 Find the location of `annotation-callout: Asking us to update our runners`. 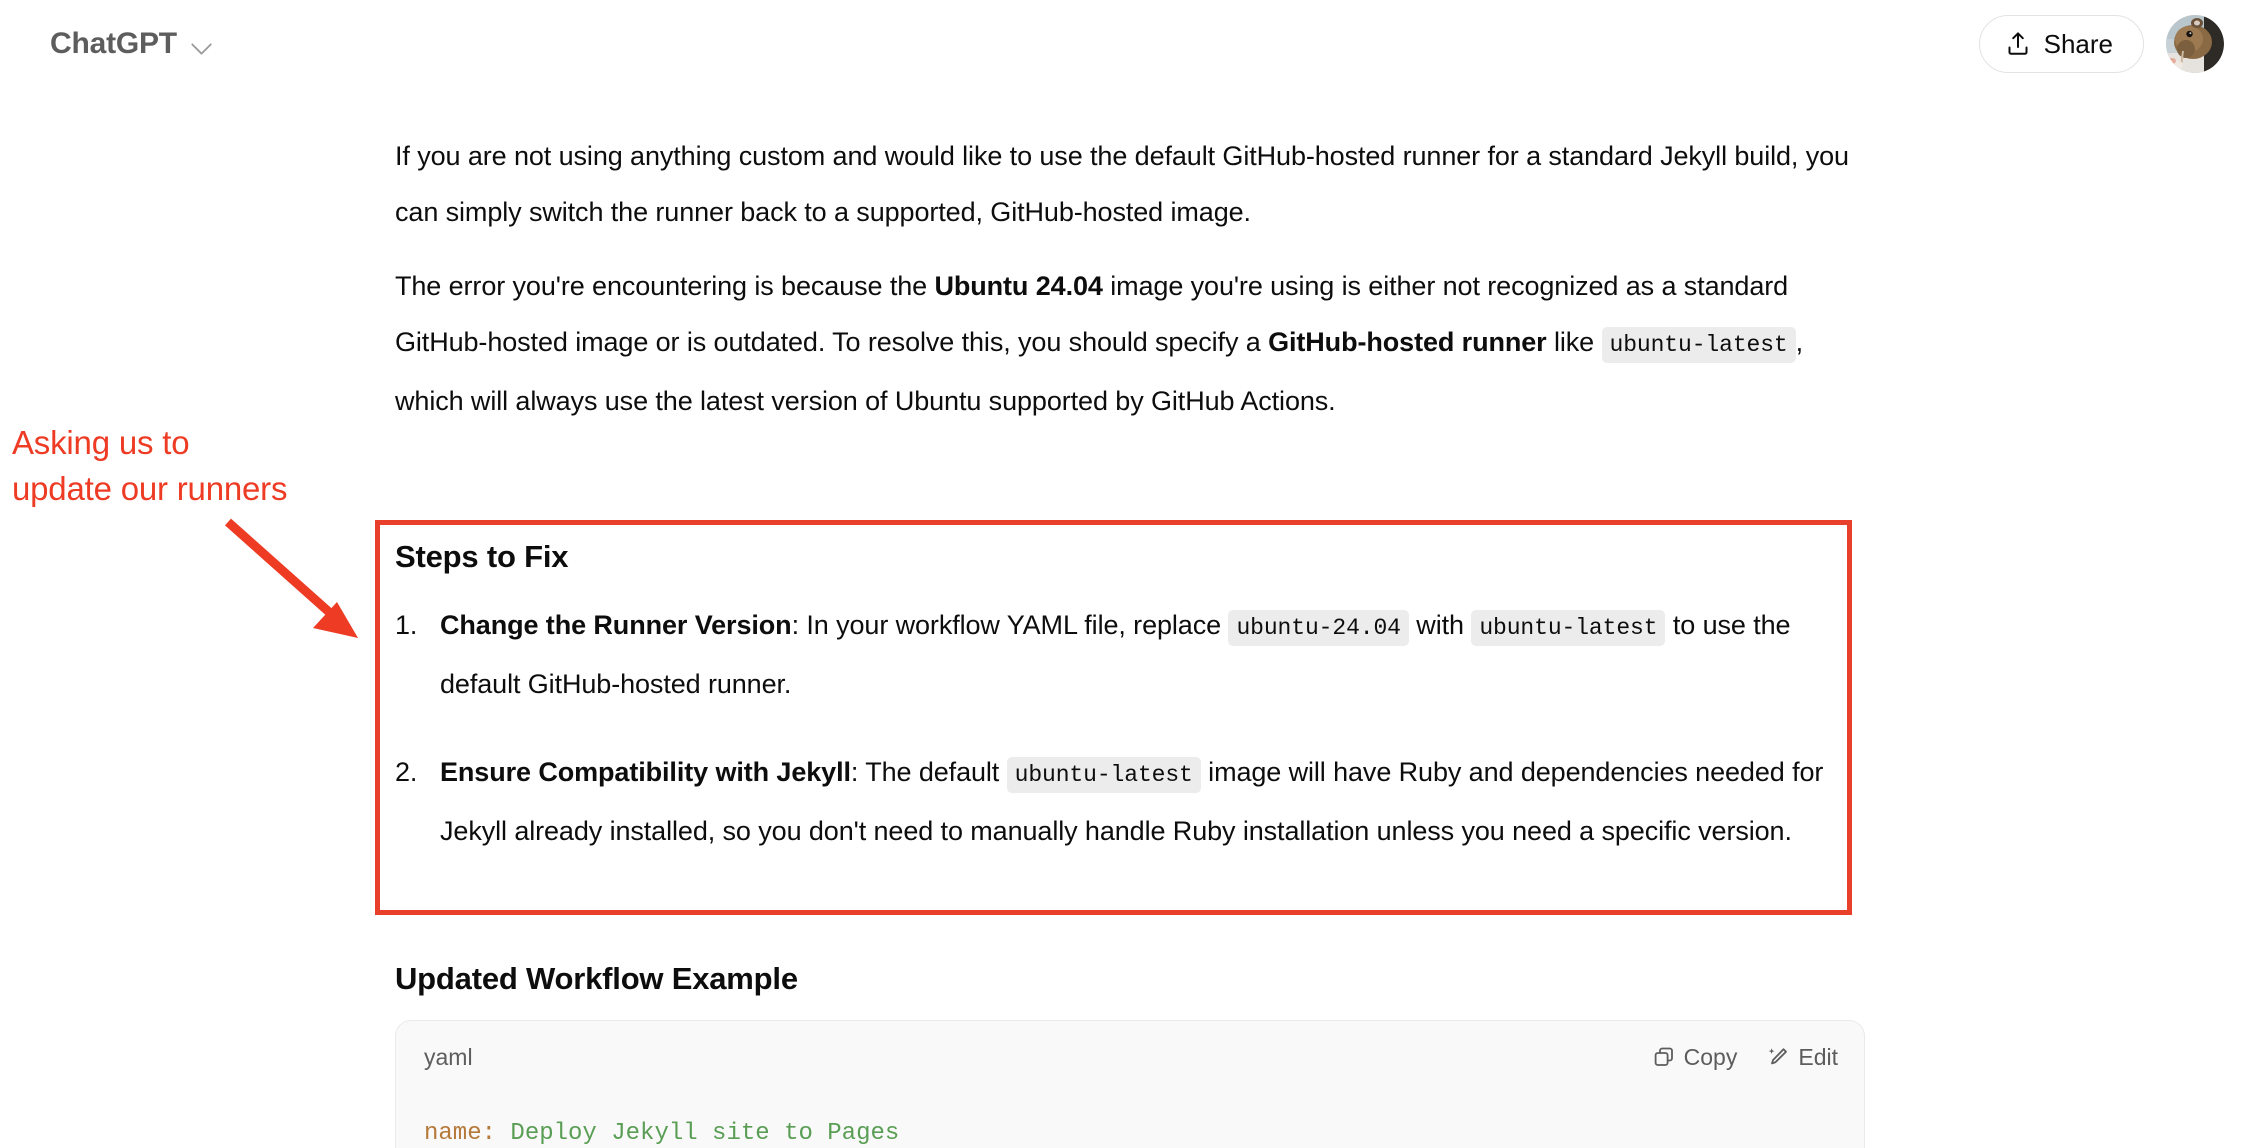

annotation-callout: Asking us to update our runners is located at coordinates (177, 466).